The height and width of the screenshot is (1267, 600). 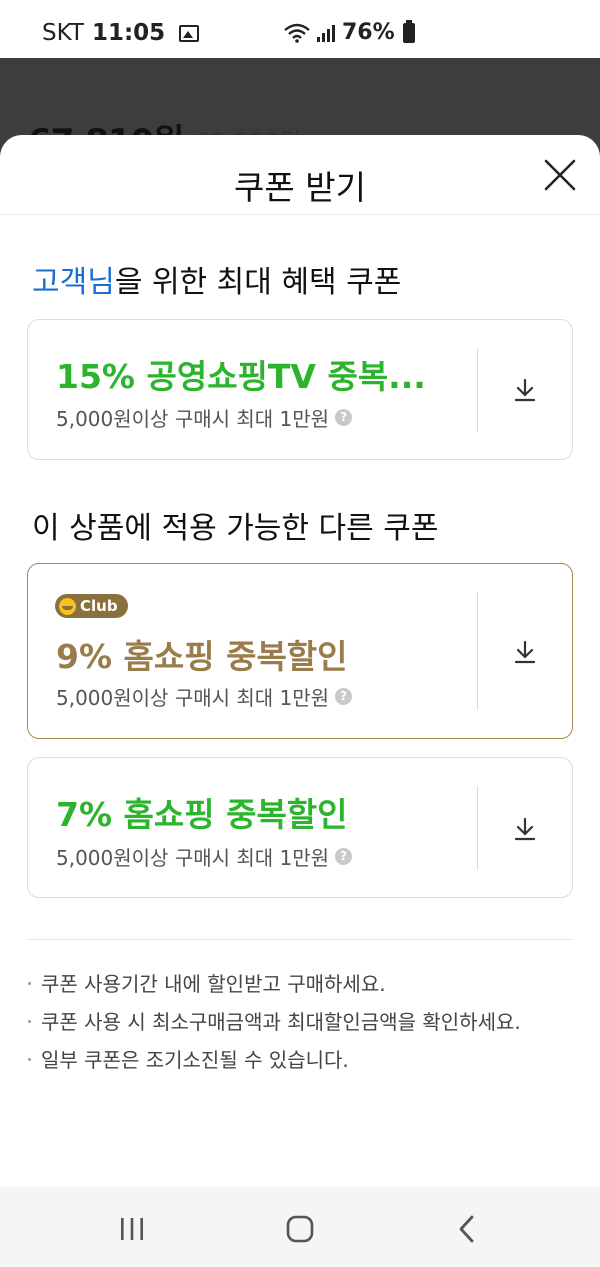 I want to click on navigation-bar, so click(x=300, y=1227).